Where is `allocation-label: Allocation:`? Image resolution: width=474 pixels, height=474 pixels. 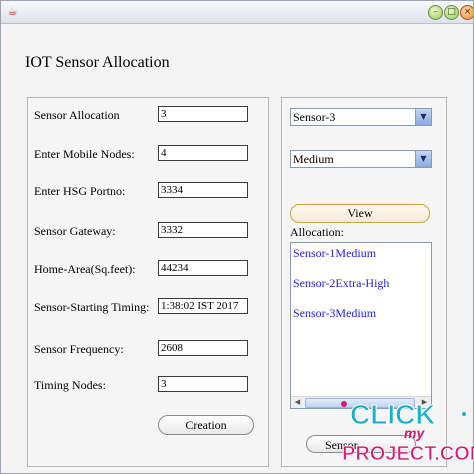 allocation-label: Allocation: is located at coordinates (317, 232).